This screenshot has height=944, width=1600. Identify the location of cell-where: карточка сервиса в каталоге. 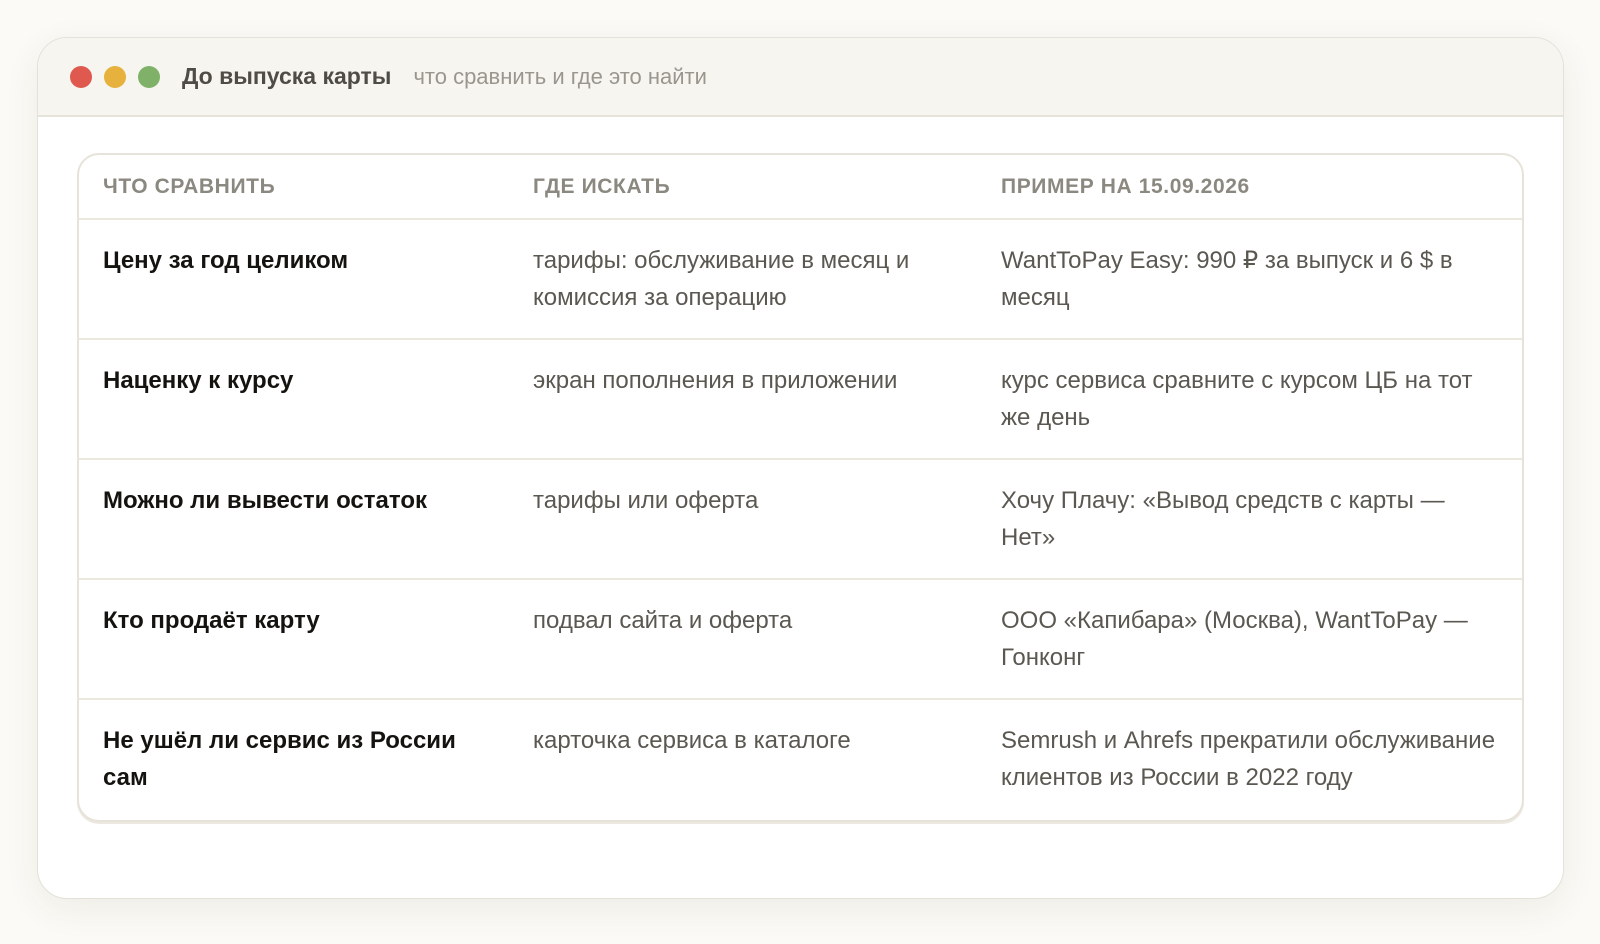
(692, 740).